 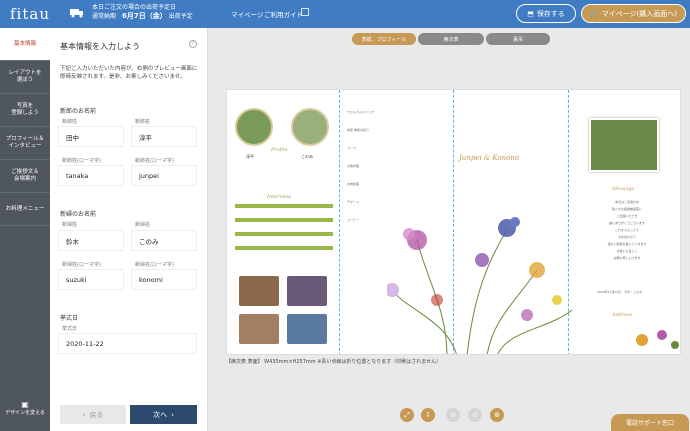 I want to click on message-heading: Message, so click(x=623, y=189).